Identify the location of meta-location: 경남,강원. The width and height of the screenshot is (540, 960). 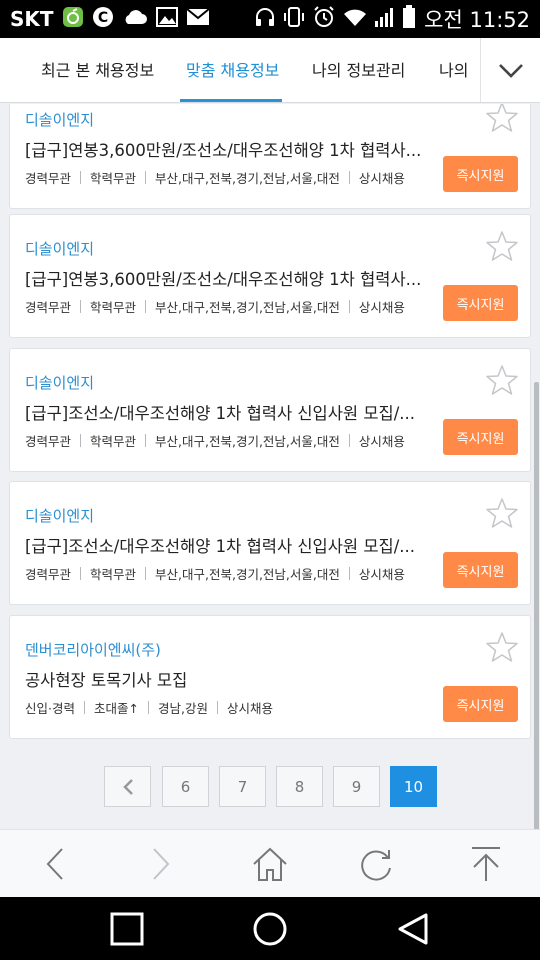
(182, 708).